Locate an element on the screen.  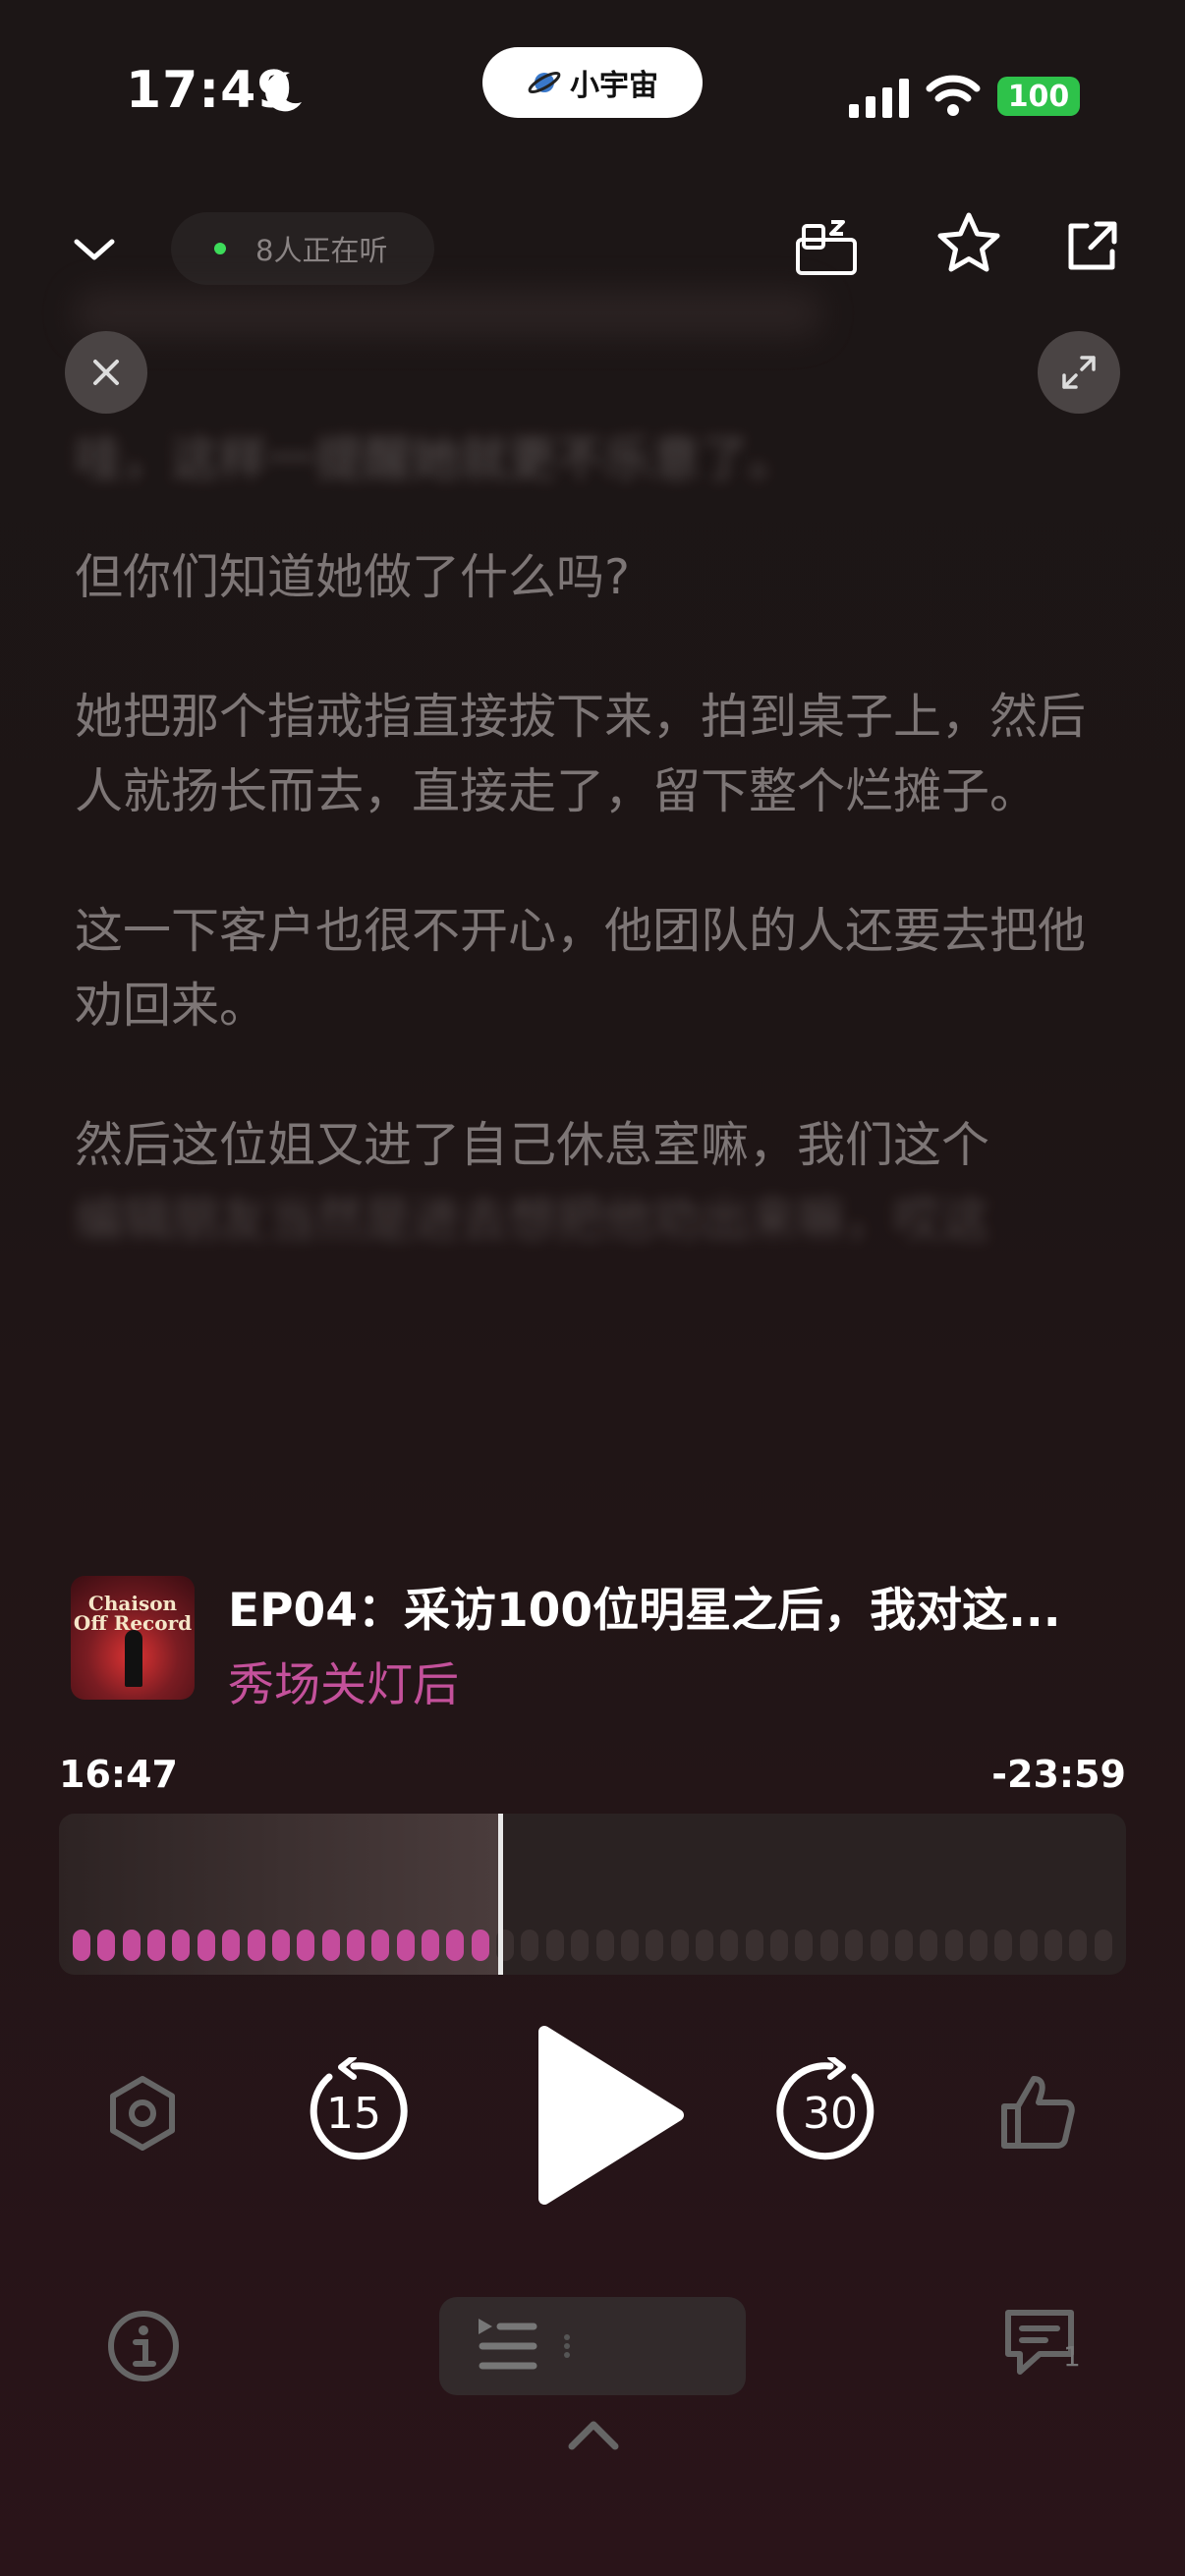
playlist-icon is located at coordinates (508, 2344).